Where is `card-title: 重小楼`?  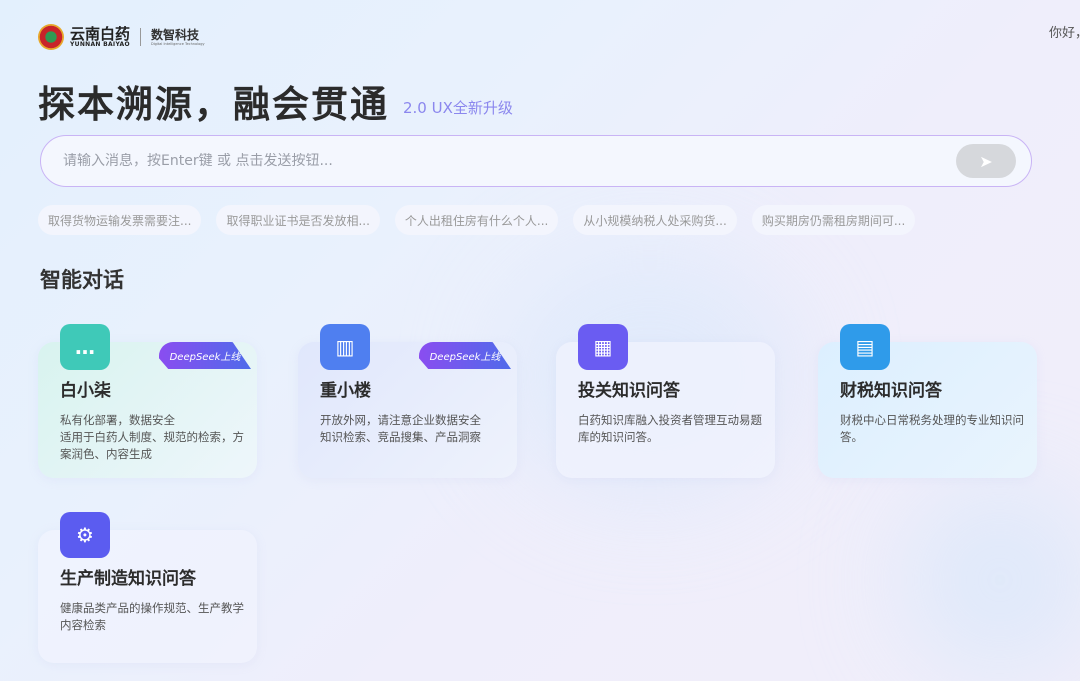
card-title: 重小楼 is located at coordinates (345, 391).